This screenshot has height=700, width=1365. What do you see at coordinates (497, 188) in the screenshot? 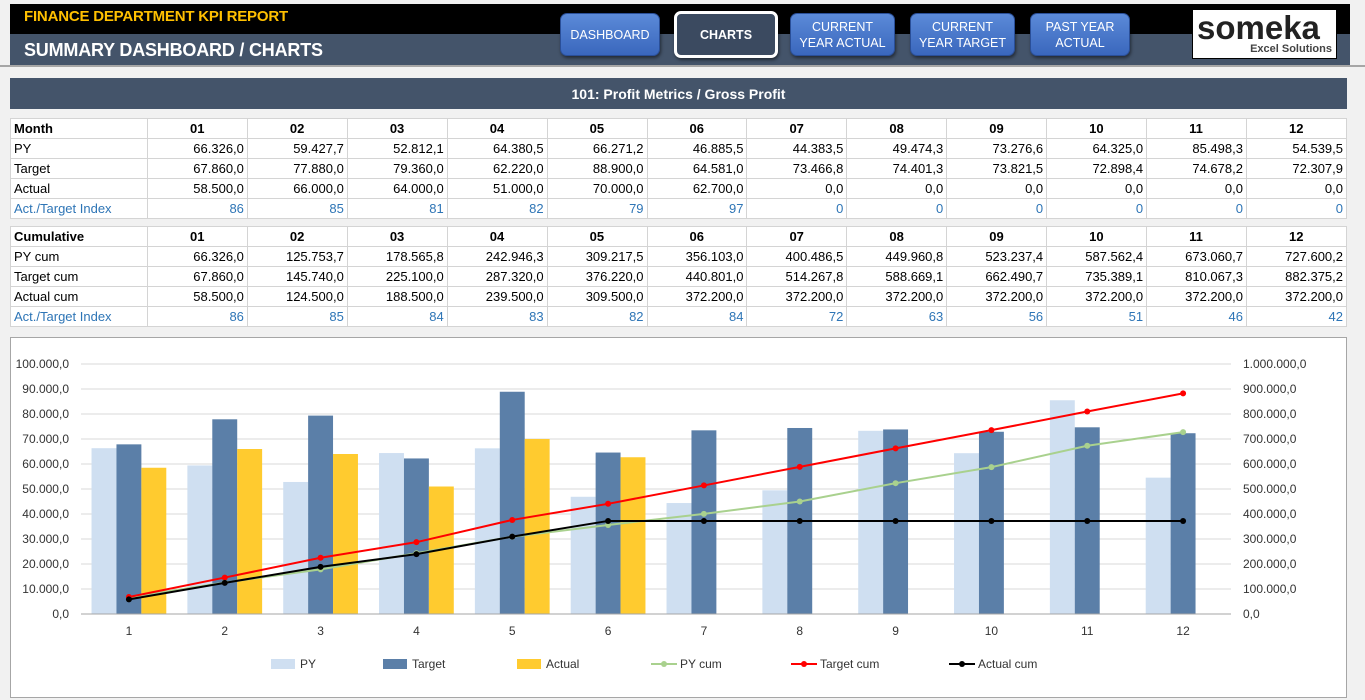
I see `table-cell: 51.000,0` at bounding box center [497, 188].